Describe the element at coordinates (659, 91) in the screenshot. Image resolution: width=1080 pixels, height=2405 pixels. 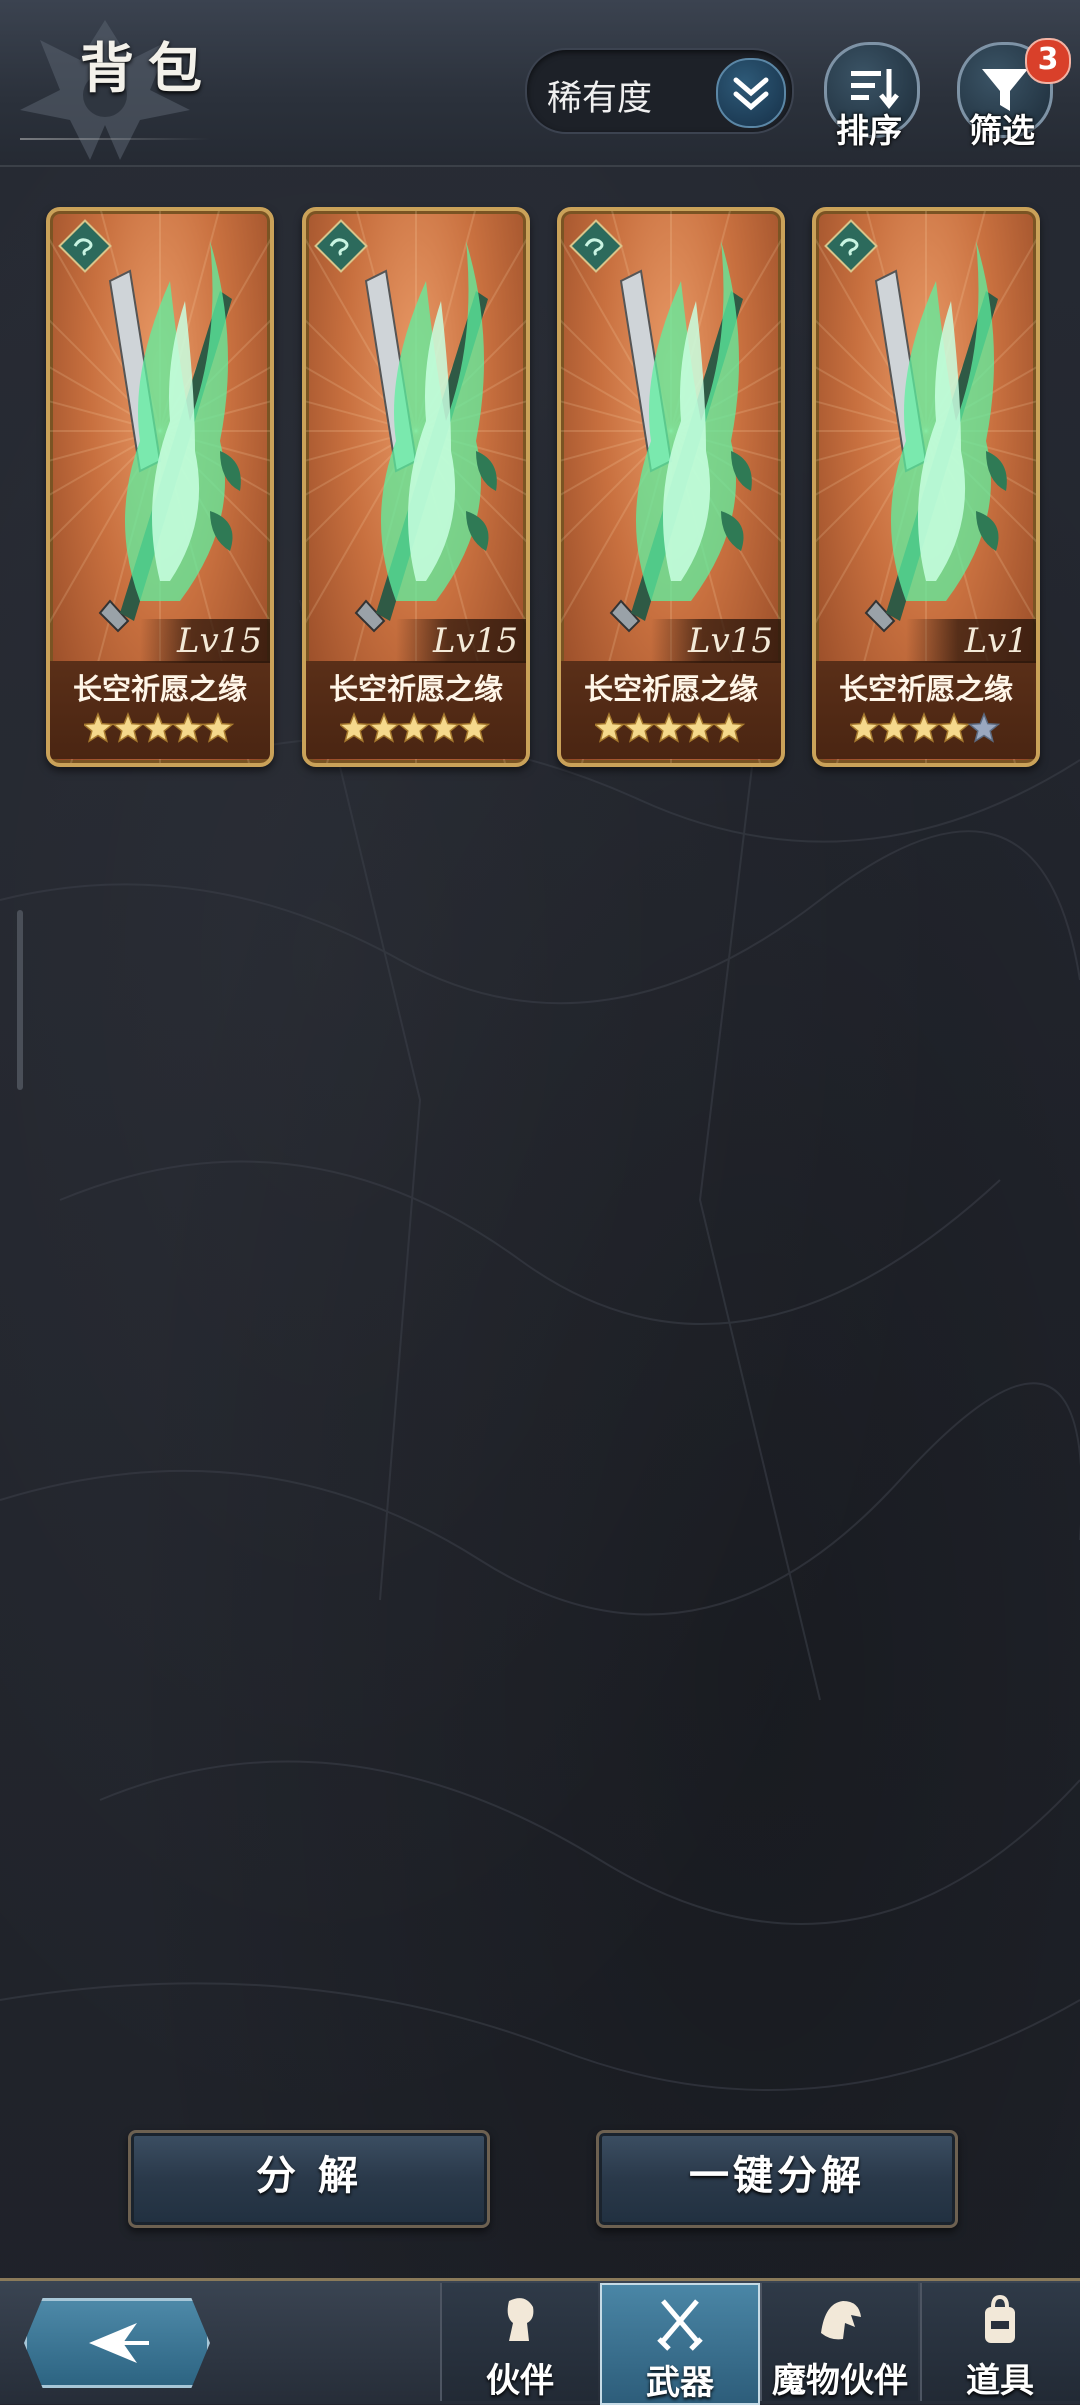
I see `sort-by-selector: 稀有度` at that location.